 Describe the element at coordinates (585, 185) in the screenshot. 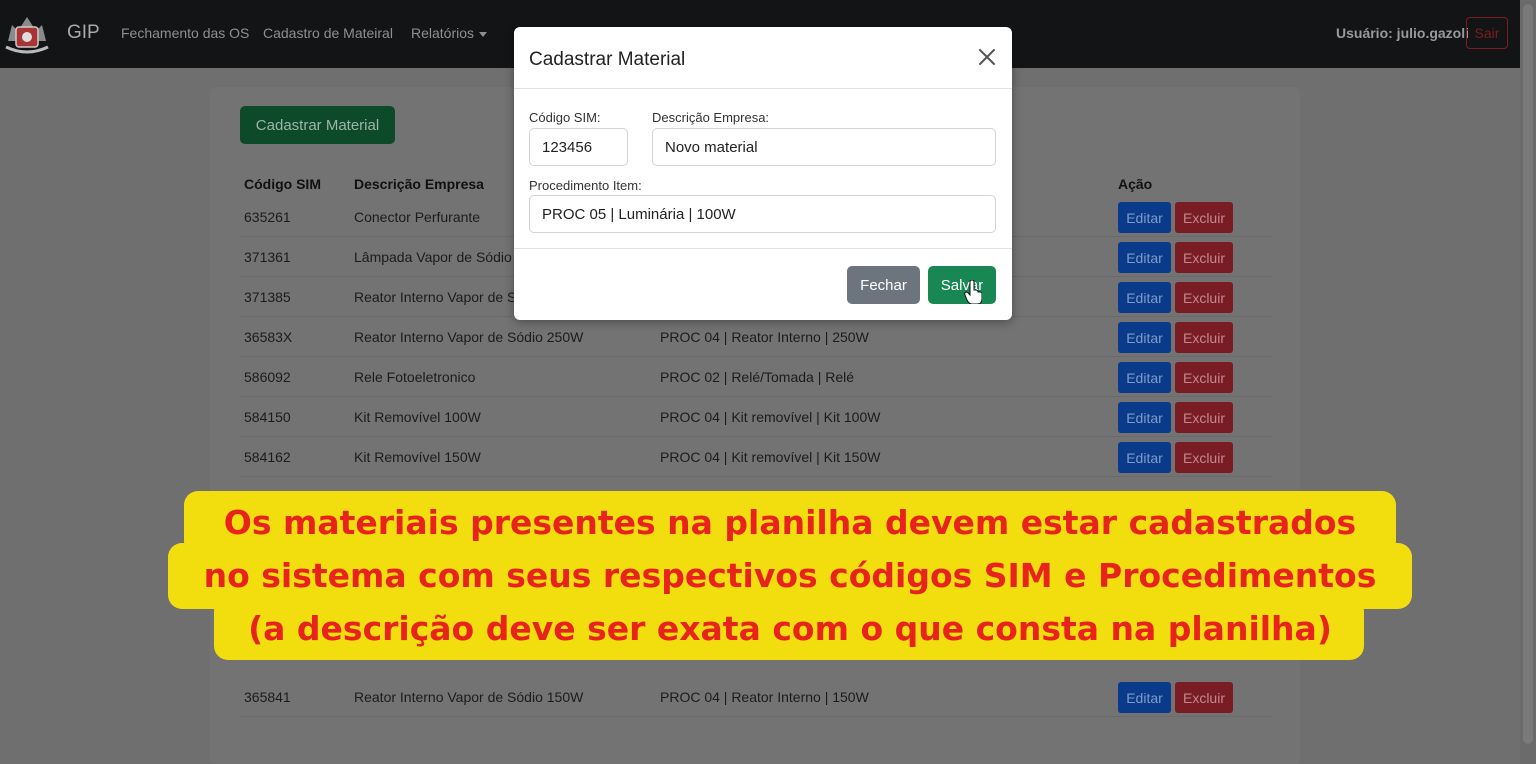

I see `procedure-item-label: Procedimento Item:` at that location.